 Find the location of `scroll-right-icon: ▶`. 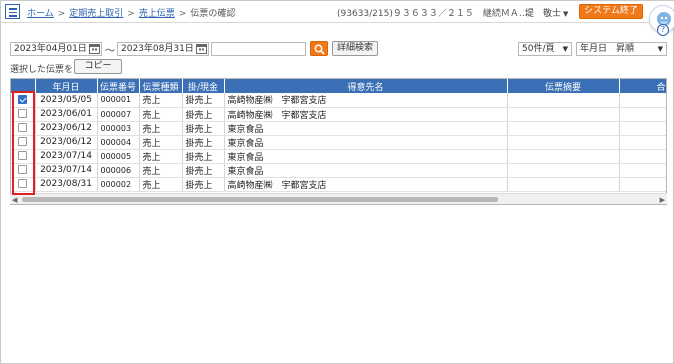

scroll-right-icon: ▶ is located at coordinates (662, 200).